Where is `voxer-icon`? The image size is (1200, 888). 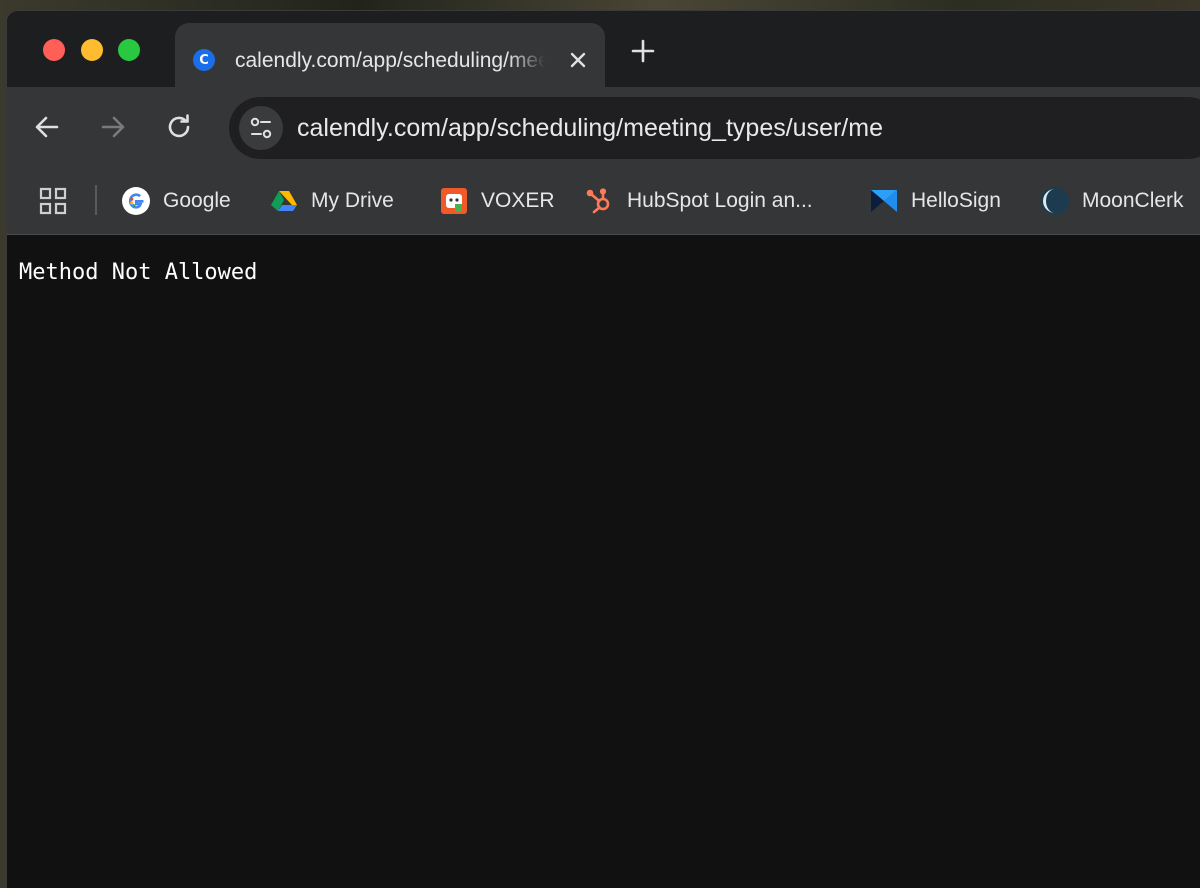
voxer-icon is located at coordinates (454, 201).